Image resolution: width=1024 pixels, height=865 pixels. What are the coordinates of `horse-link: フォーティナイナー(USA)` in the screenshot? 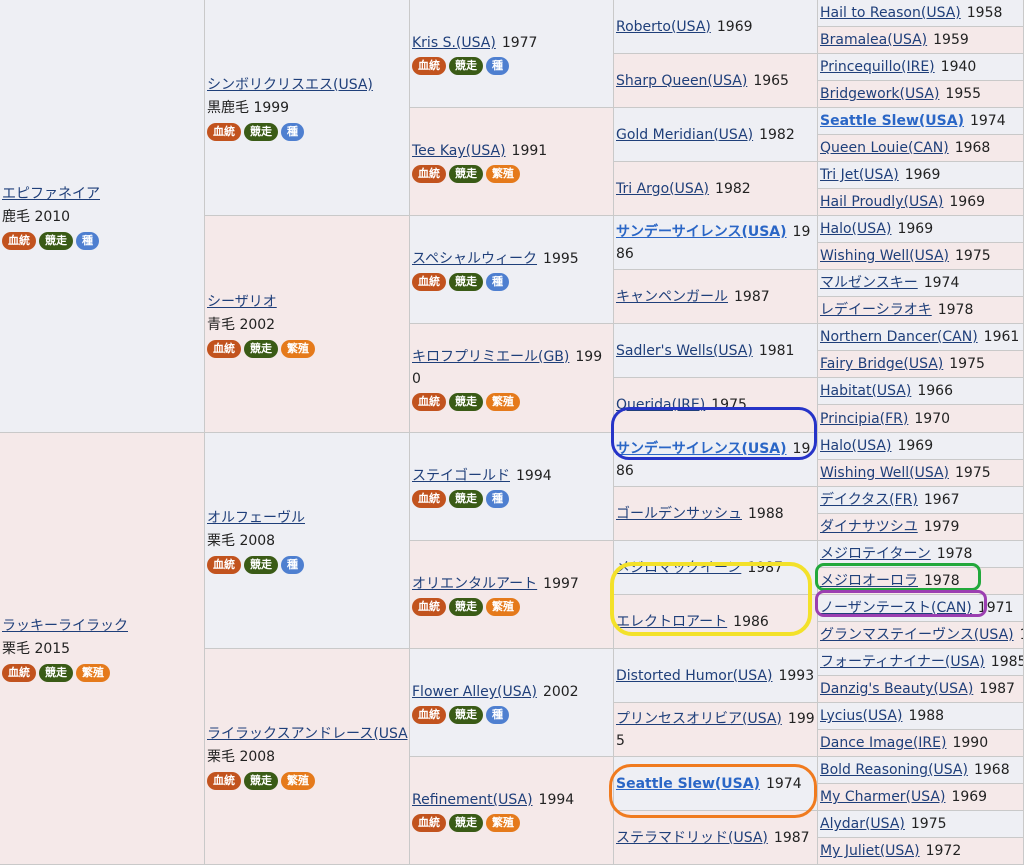 It's located at (902, 662).